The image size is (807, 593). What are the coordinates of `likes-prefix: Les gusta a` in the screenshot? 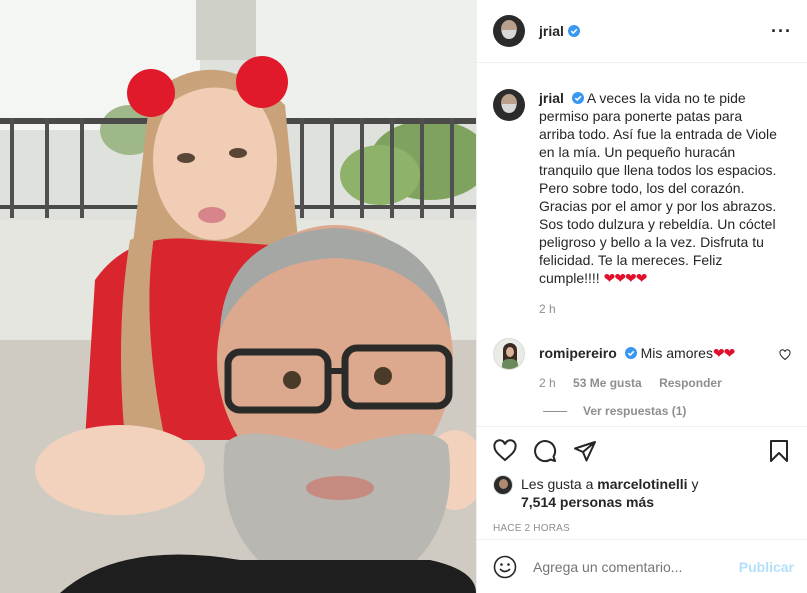 It's located at (557, 484).